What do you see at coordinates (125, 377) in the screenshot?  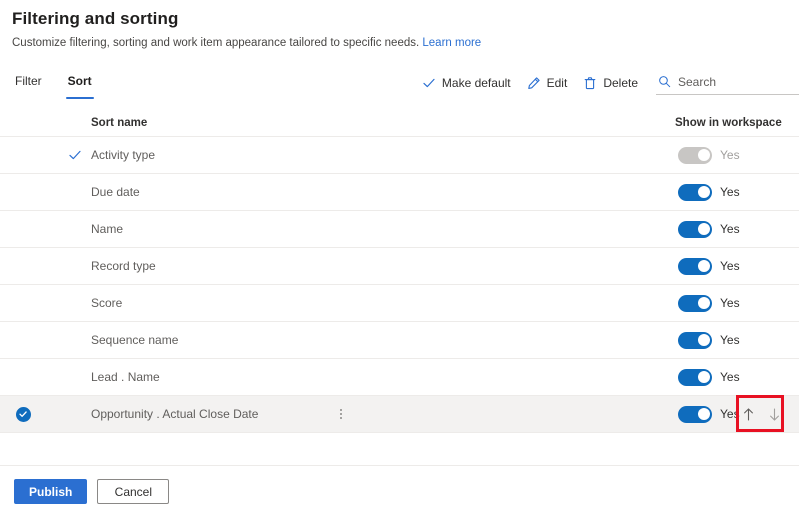 I see `row-label: Lead . Name` at bounding box center [125, 377].